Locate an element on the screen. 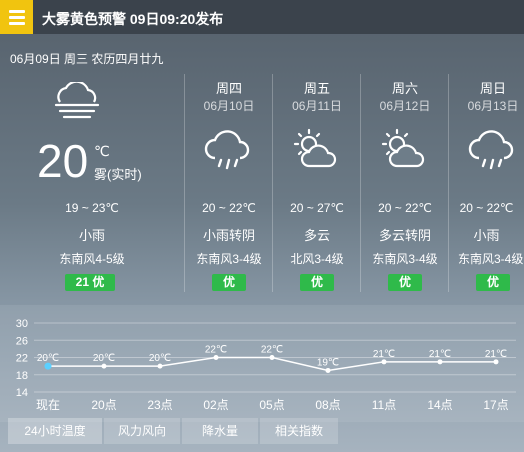  date-line: 06月09日 周三 农历四月廿九 is located at coordinates (87, 59).